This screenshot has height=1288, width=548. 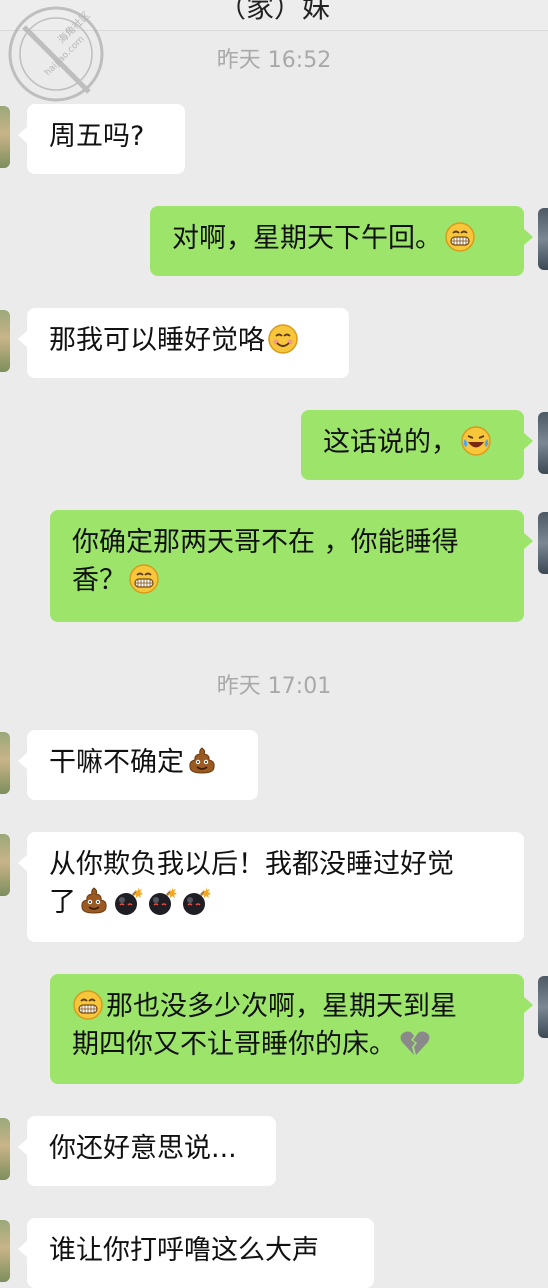 What do you see at coordinates (274, 60) in the screenshot?
I see `timestamp: 昨天 16:52` at bounding box center [274, 60].